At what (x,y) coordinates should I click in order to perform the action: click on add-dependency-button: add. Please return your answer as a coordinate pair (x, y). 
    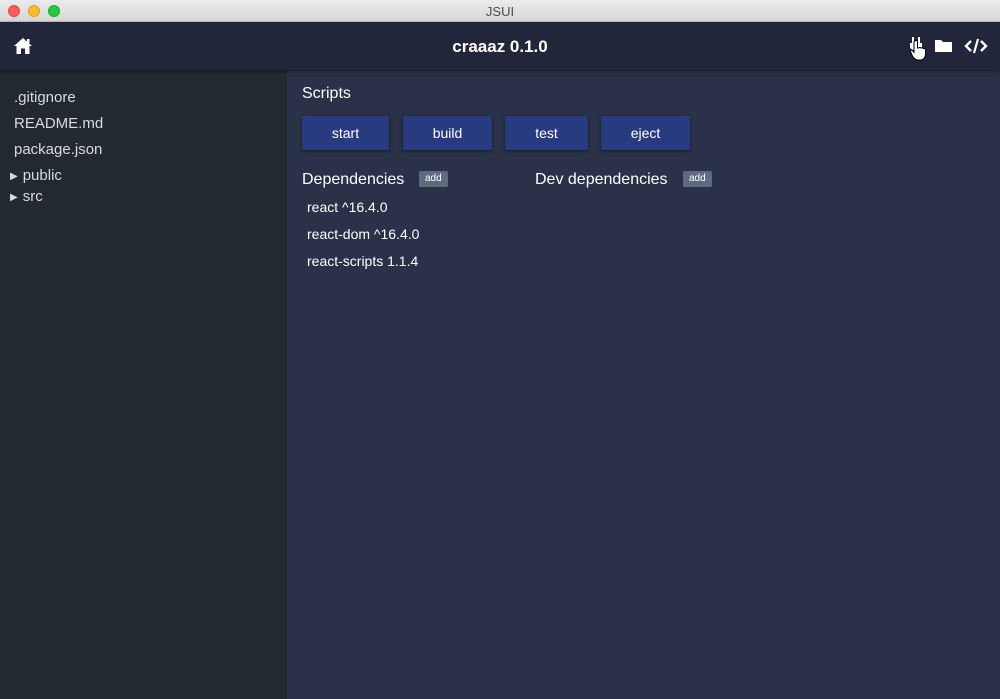
    Looking at the image, I should click on (433, 179).